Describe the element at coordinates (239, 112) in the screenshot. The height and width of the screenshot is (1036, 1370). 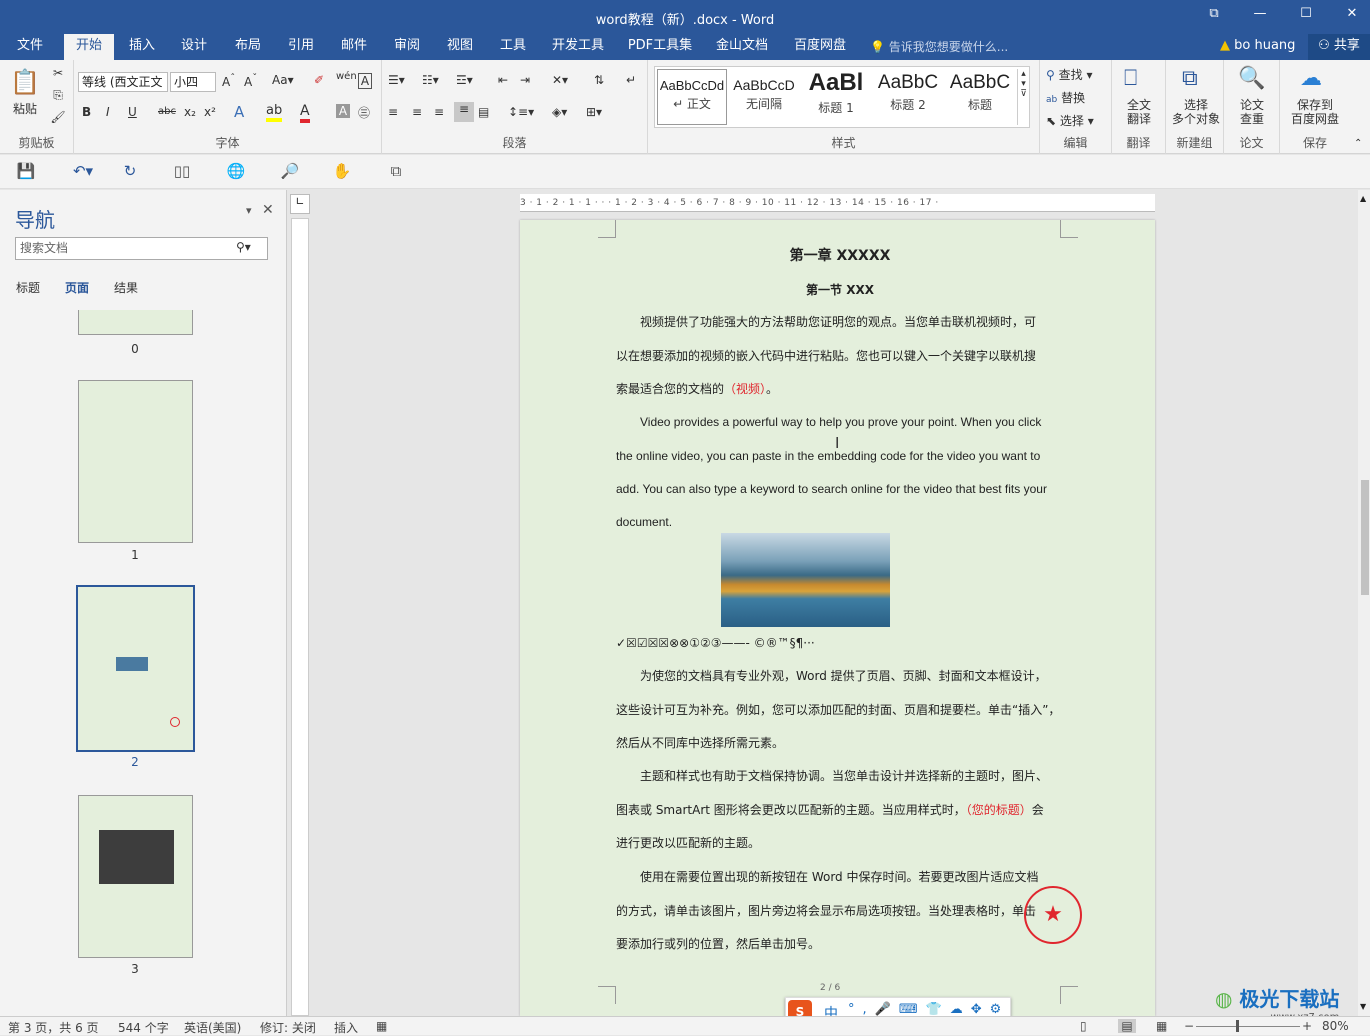
I see `text-effects-icon: A` at that location.